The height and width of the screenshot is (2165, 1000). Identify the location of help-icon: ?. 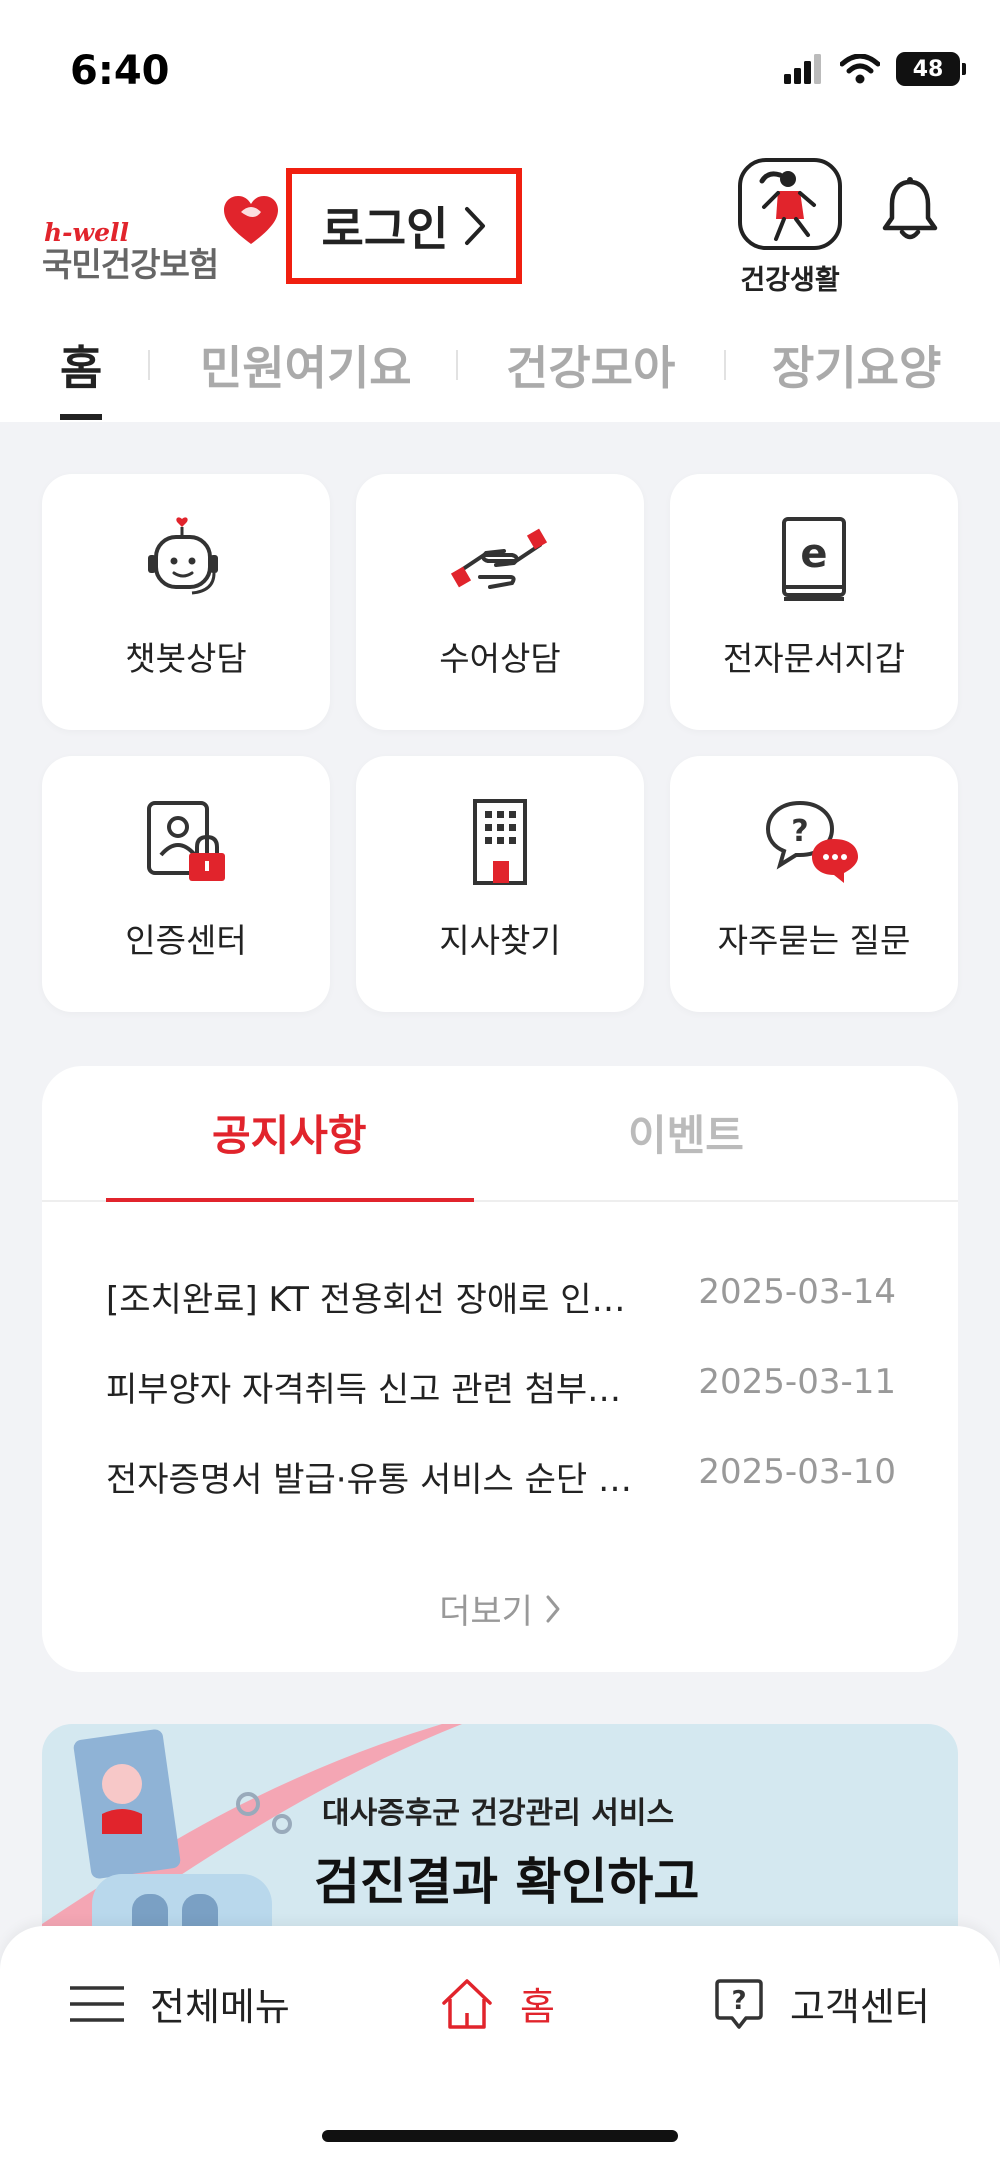
(739, 2003).